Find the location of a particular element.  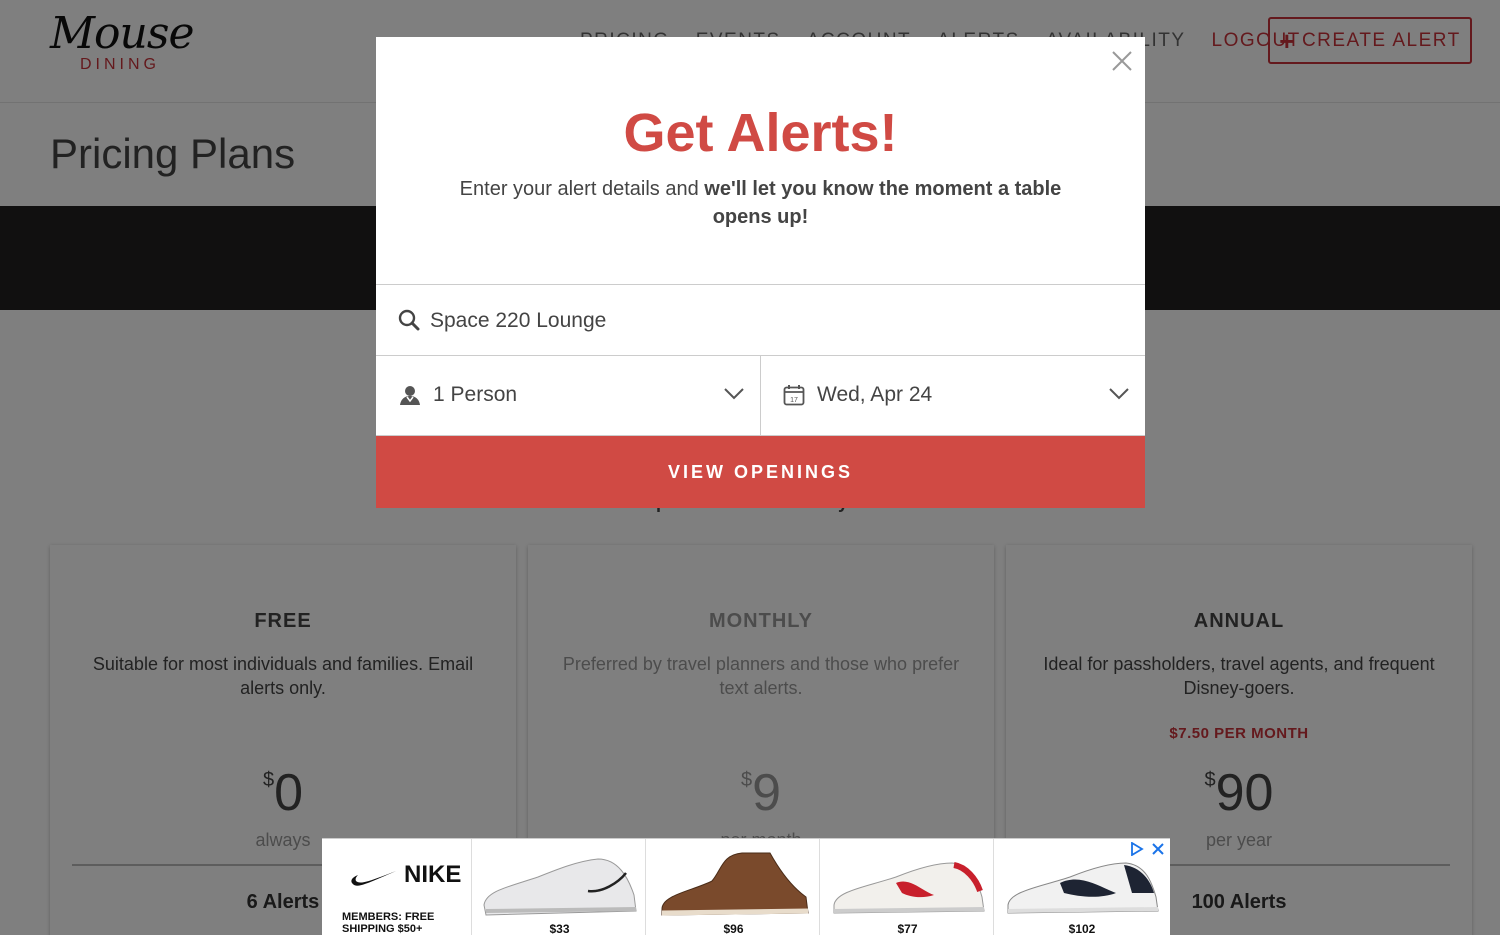

date-value: Wed, Apr 24 is located at coordinates (875, 394).